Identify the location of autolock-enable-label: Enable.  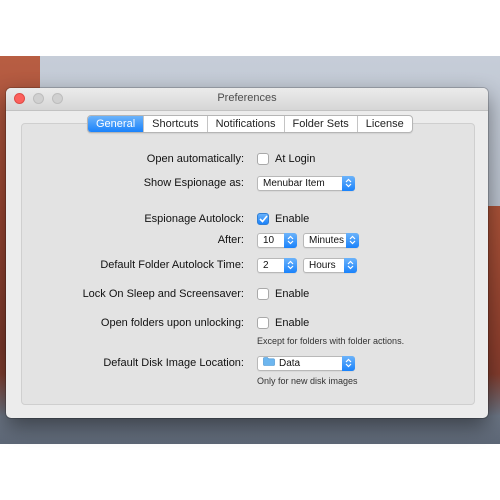
(292, 219).